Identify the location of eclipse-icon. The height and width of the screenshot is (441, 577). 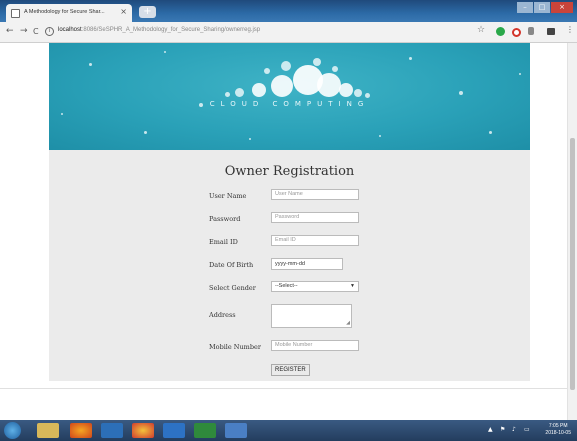
(112, 430).